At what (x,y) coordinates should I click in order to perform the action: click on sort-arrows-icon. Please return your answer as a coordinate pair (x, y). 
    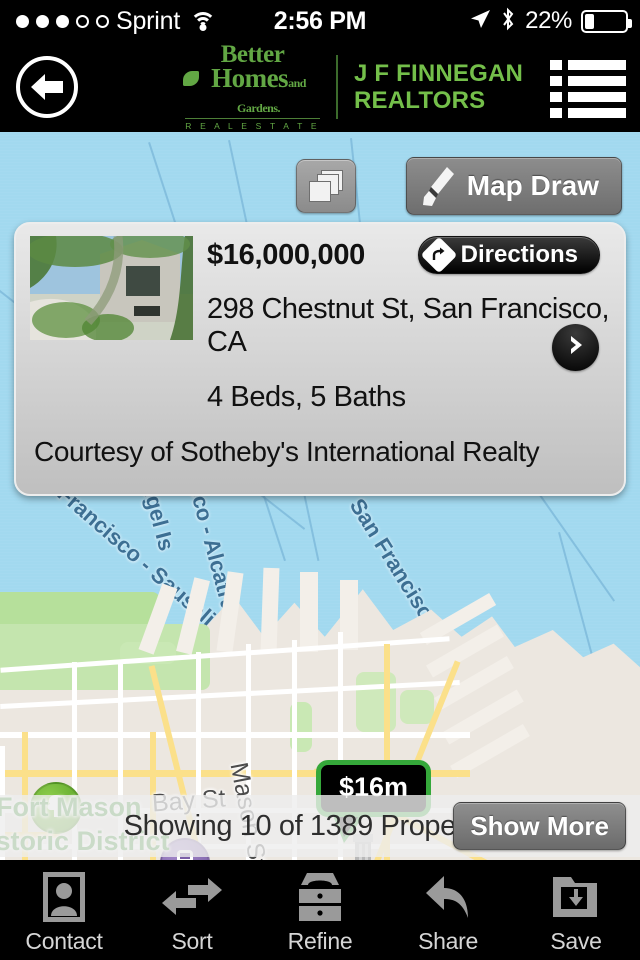
    Looking at the image, I should click on (192, 897).